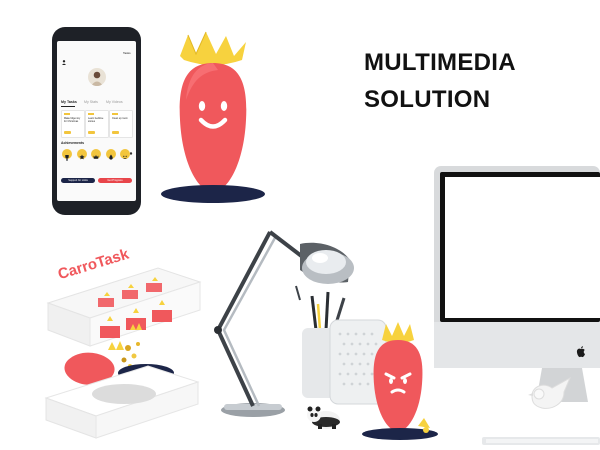  What do you see at coordinates (110, 154) in the screenshot?
I see `drop-icon` at bounding box center [110, 154].